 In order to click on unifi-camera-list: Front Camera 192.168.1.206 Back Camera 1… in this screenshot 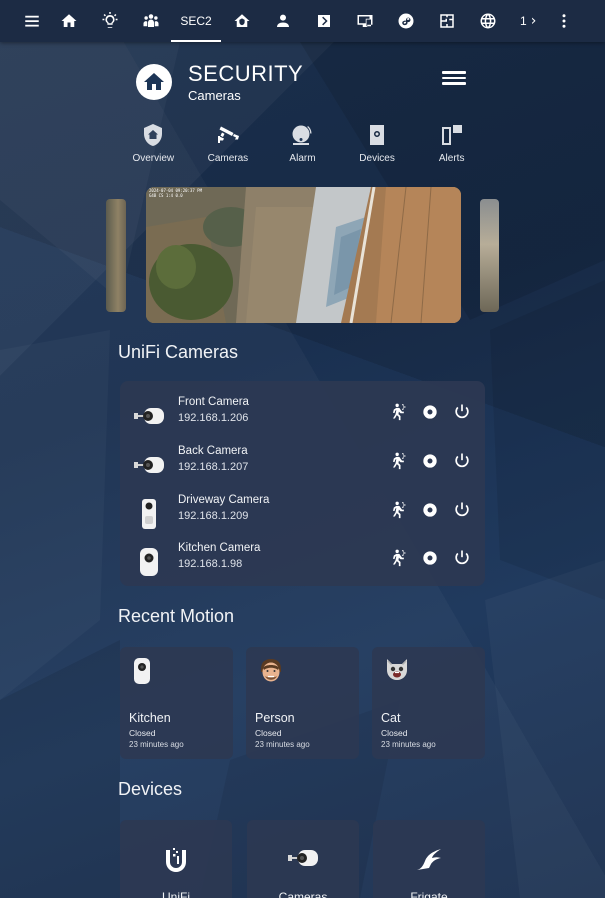, I will do `click(302, 483)`.